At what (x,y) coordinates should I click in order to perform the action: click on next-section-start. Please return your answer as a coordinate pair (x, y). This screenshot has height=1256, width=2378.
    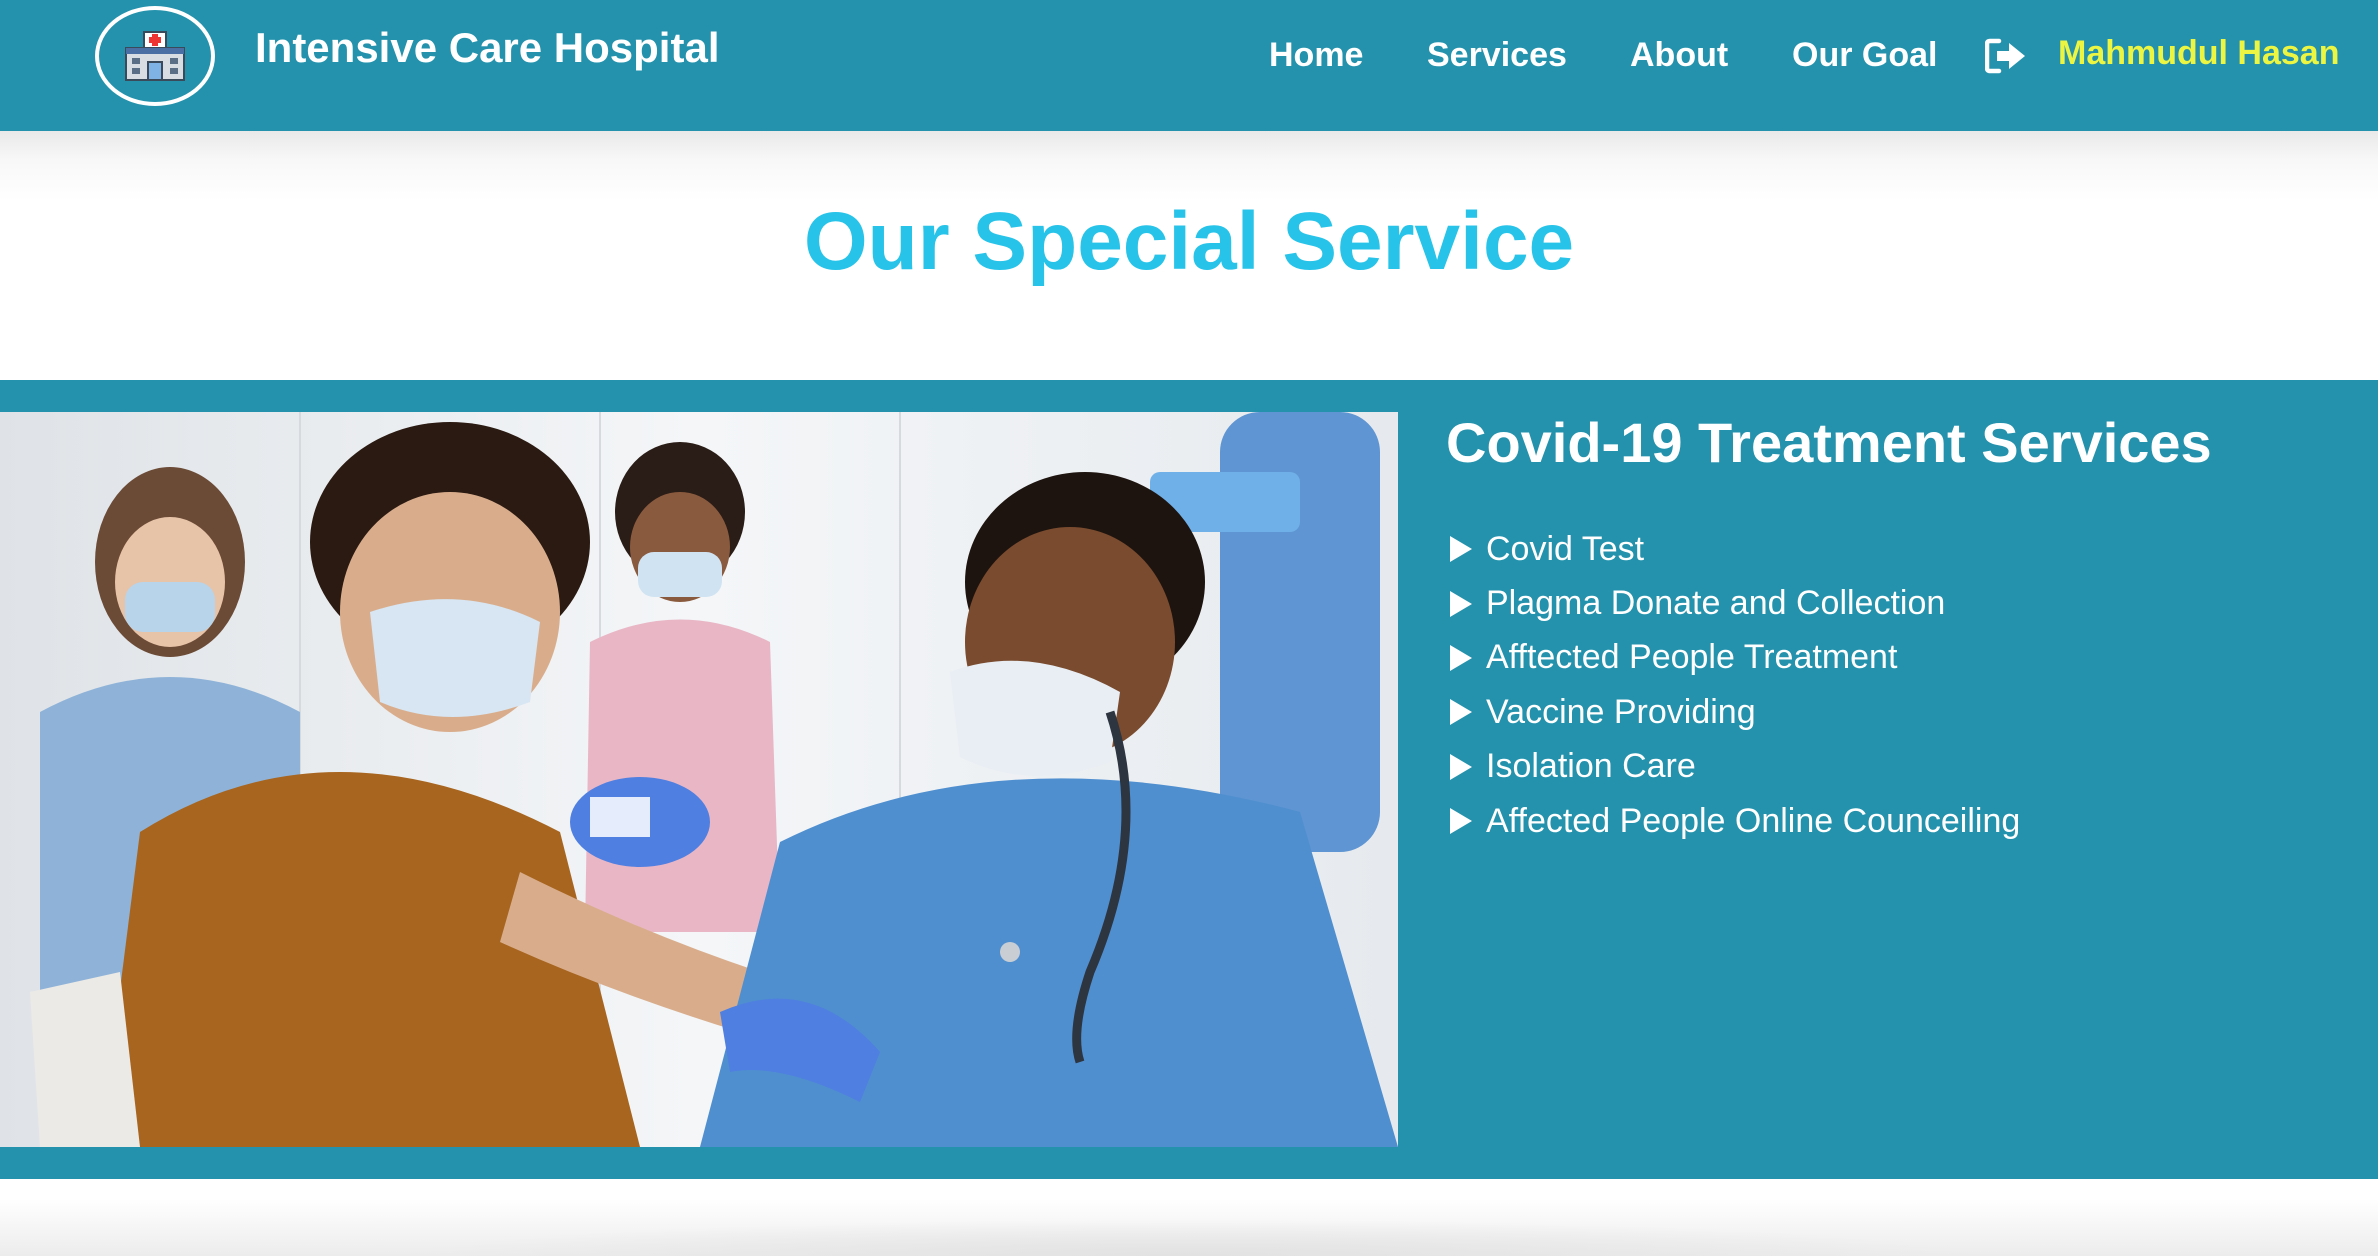
    Looking at the image, I should click on (1189, 1217).